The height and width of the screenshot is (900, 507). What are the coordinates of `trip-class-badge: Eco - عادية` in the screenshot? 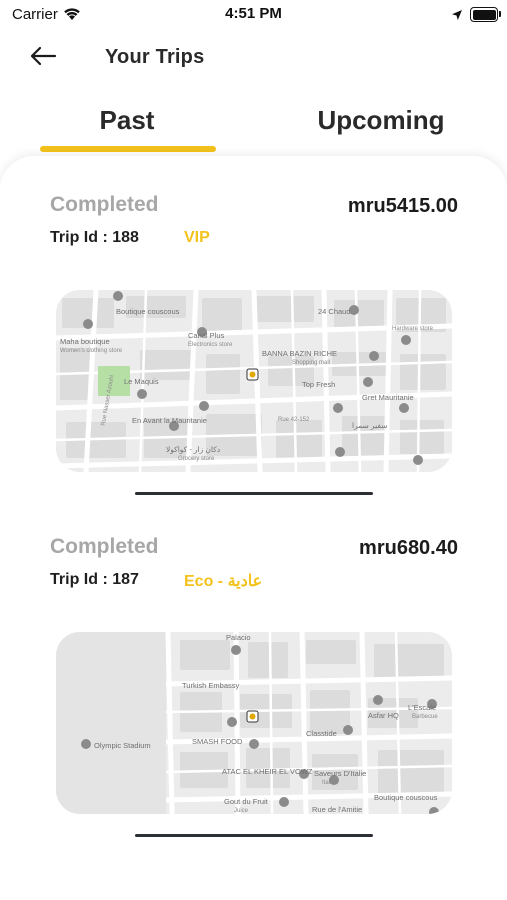 It's located at (223, 581).